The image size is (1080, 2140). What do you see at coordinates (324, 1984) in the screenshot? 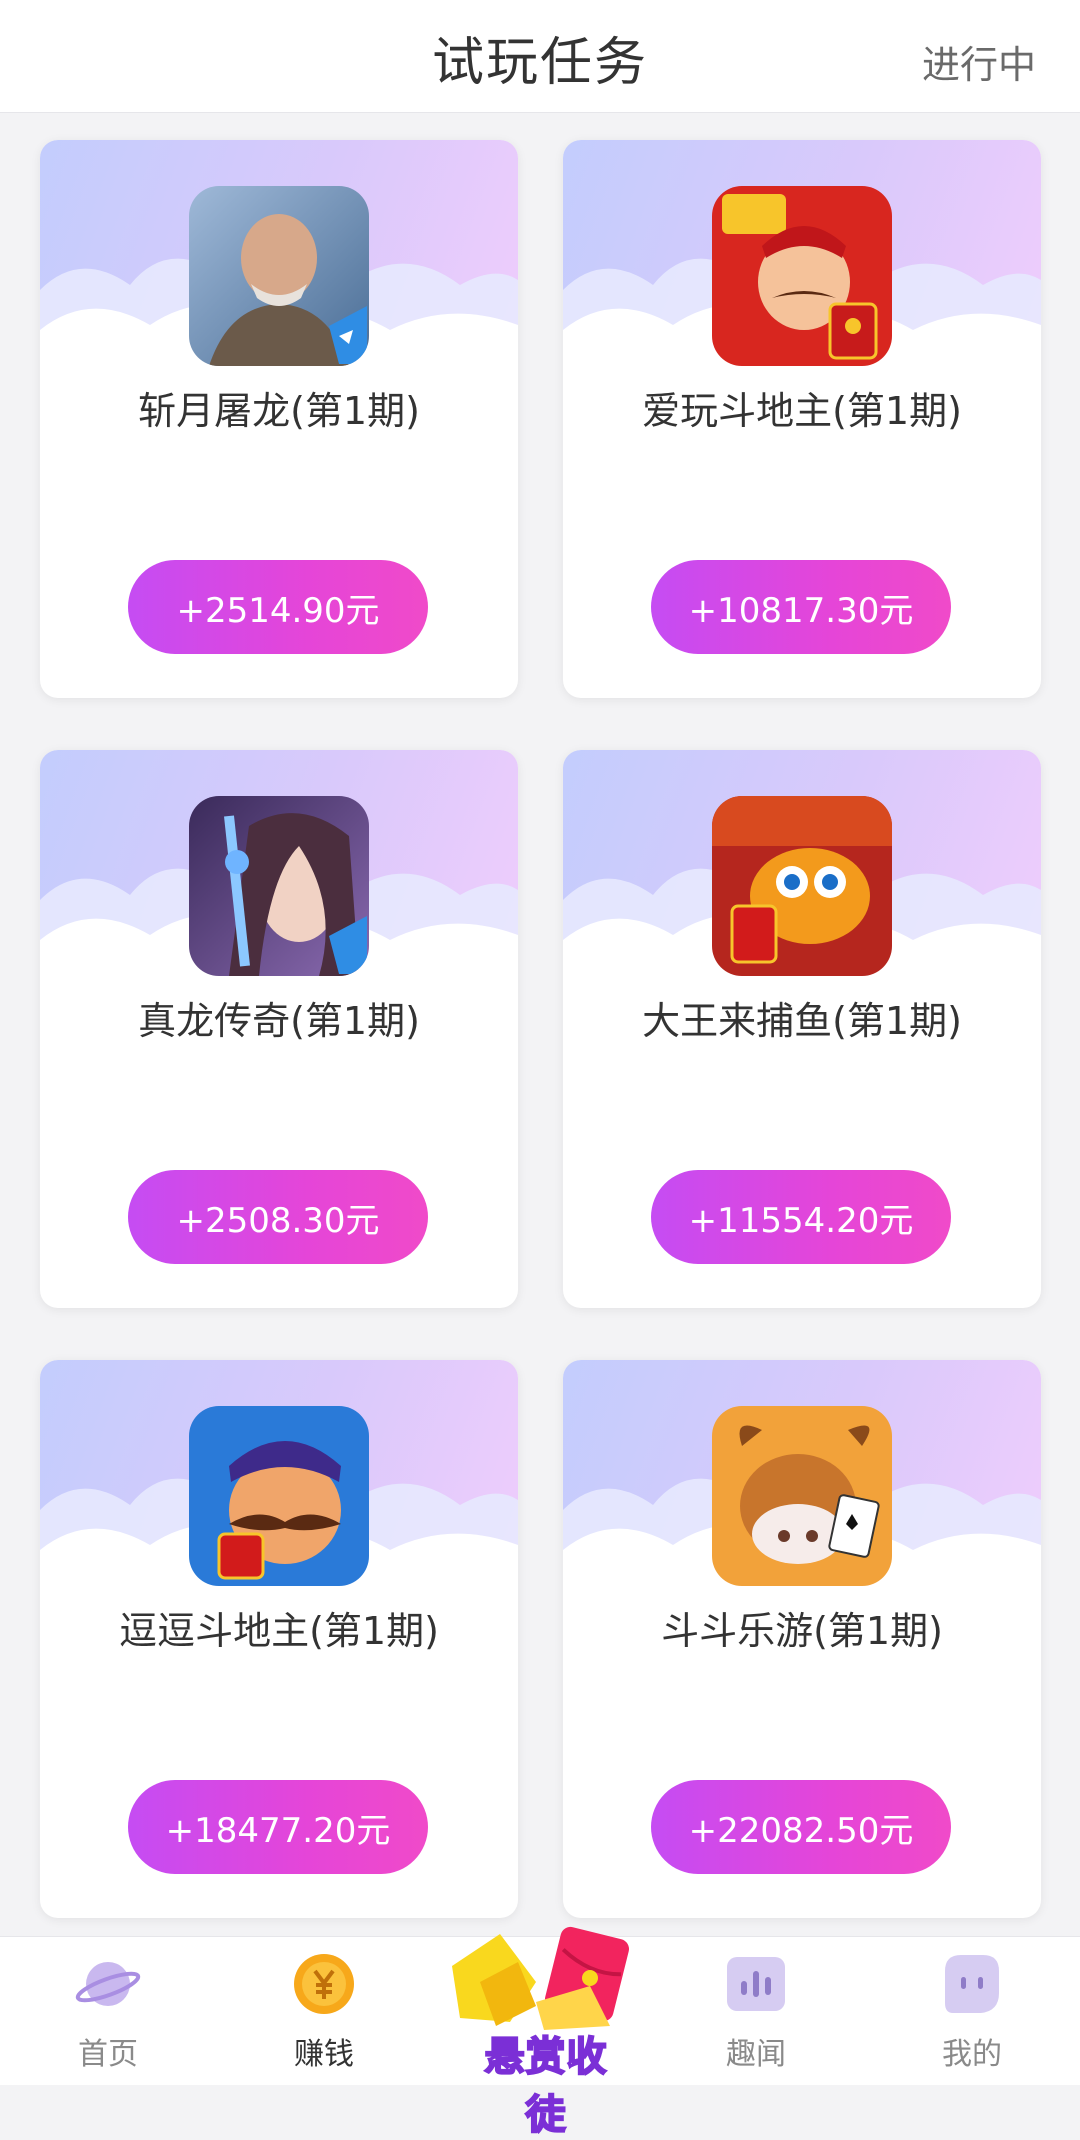
I see `coin-icon` at bounding box center [324, 1984].